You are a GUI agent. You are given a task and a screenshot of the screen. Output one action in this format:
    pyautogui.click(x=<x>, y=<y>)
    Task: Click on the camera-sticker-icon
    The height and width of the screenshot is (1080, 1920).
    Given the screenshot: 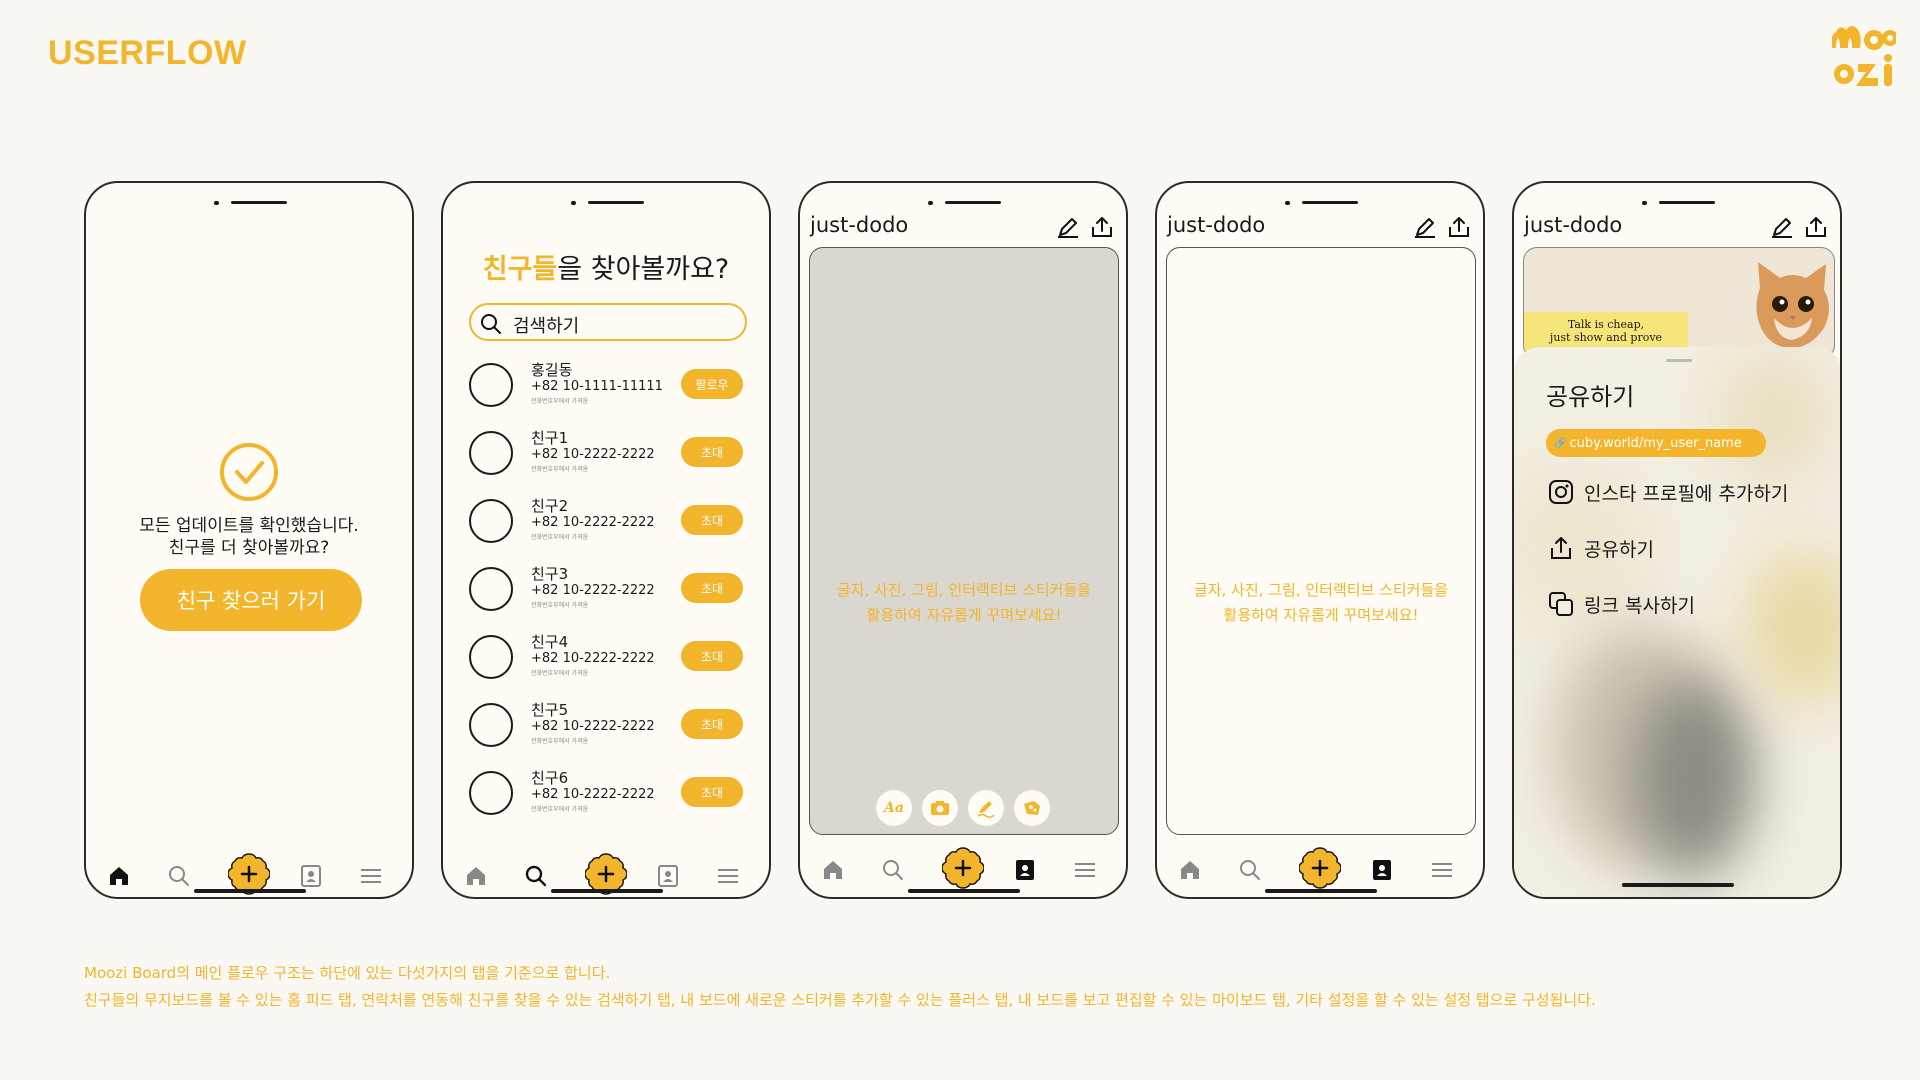 What is the action you would take?
    pyautogui.click(x=940, y=808)
    